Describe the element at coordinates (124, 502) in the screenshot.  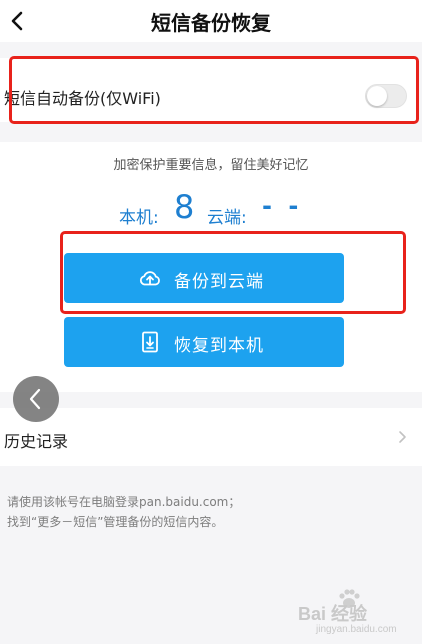
I see `help-note-line-1: 请使用该帐号在电脑登录pan.baidu.com；` at that location.